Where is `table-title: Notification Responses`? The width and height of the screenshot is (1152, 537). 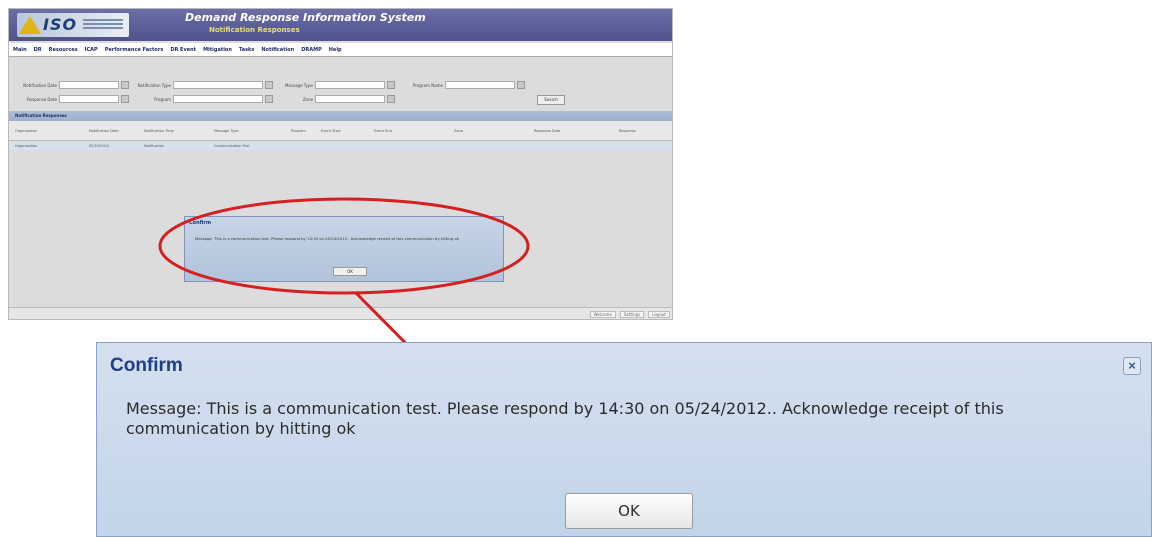
table-title: Notification Responses is located at coordinates (340, 116).